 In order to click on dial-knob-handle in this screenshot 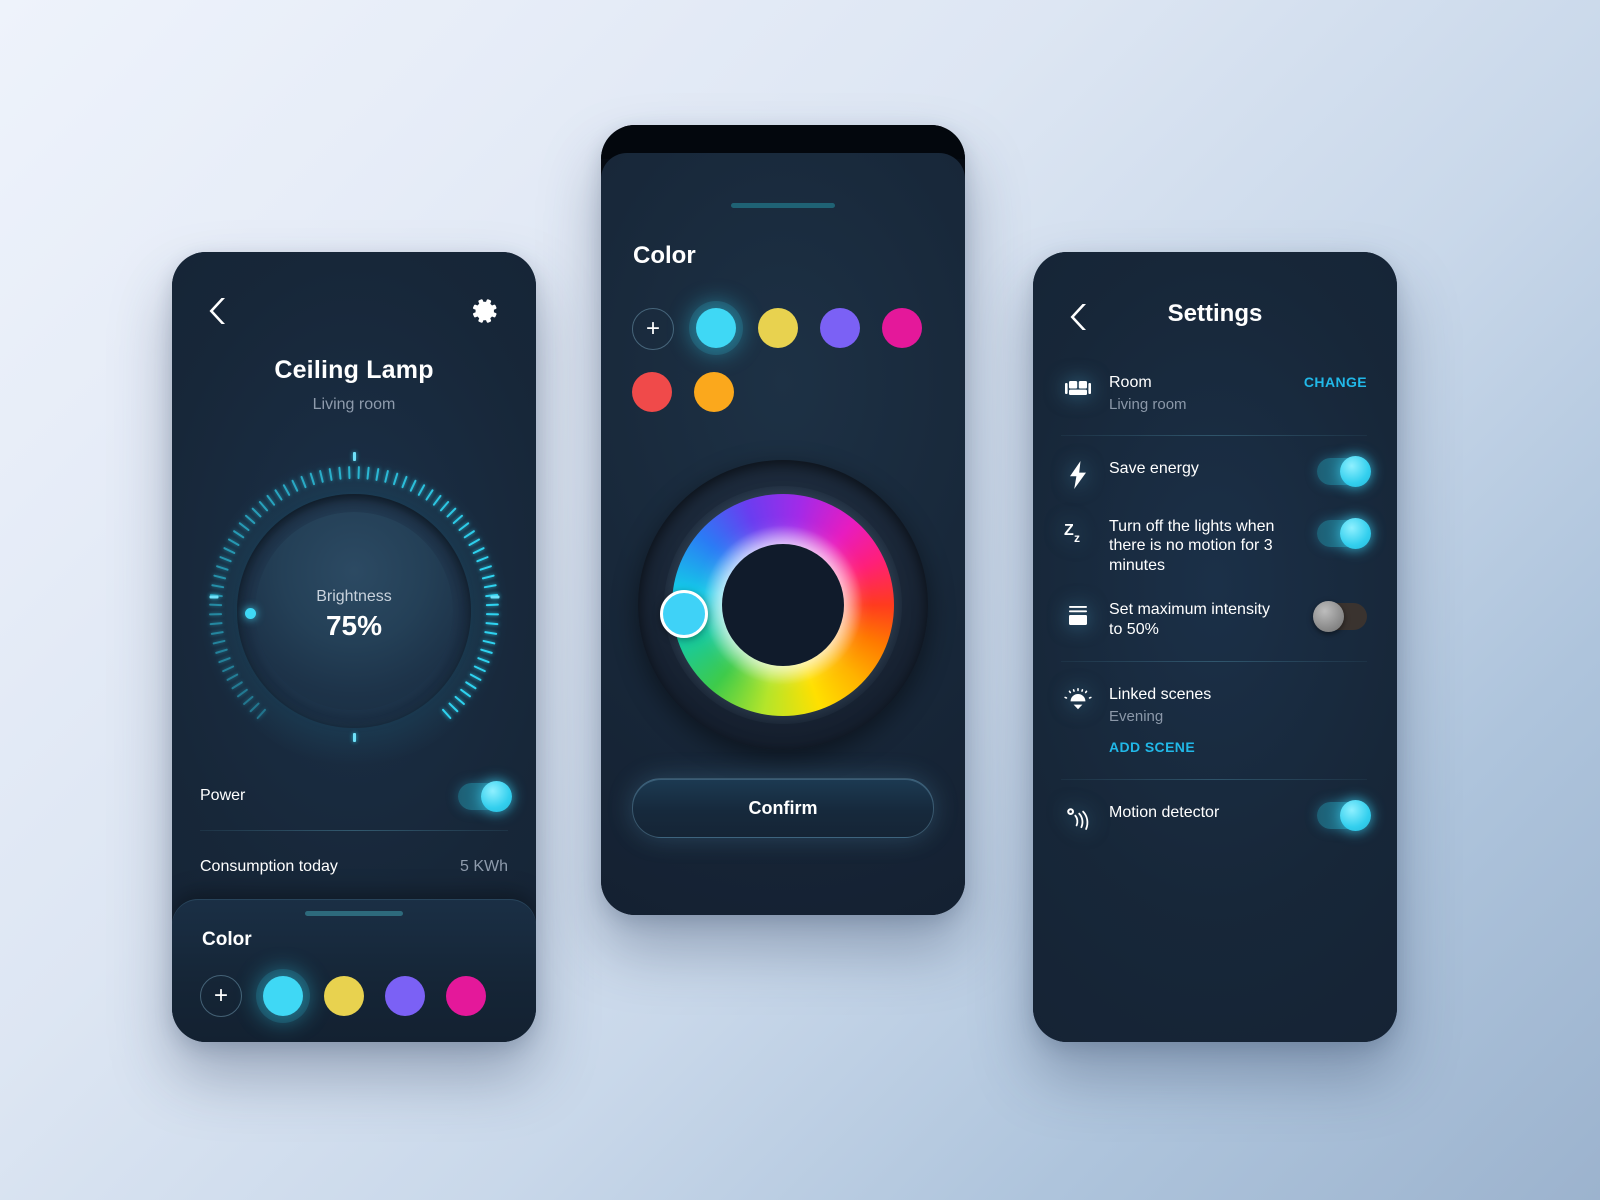, I will do `click(250, 613)`.